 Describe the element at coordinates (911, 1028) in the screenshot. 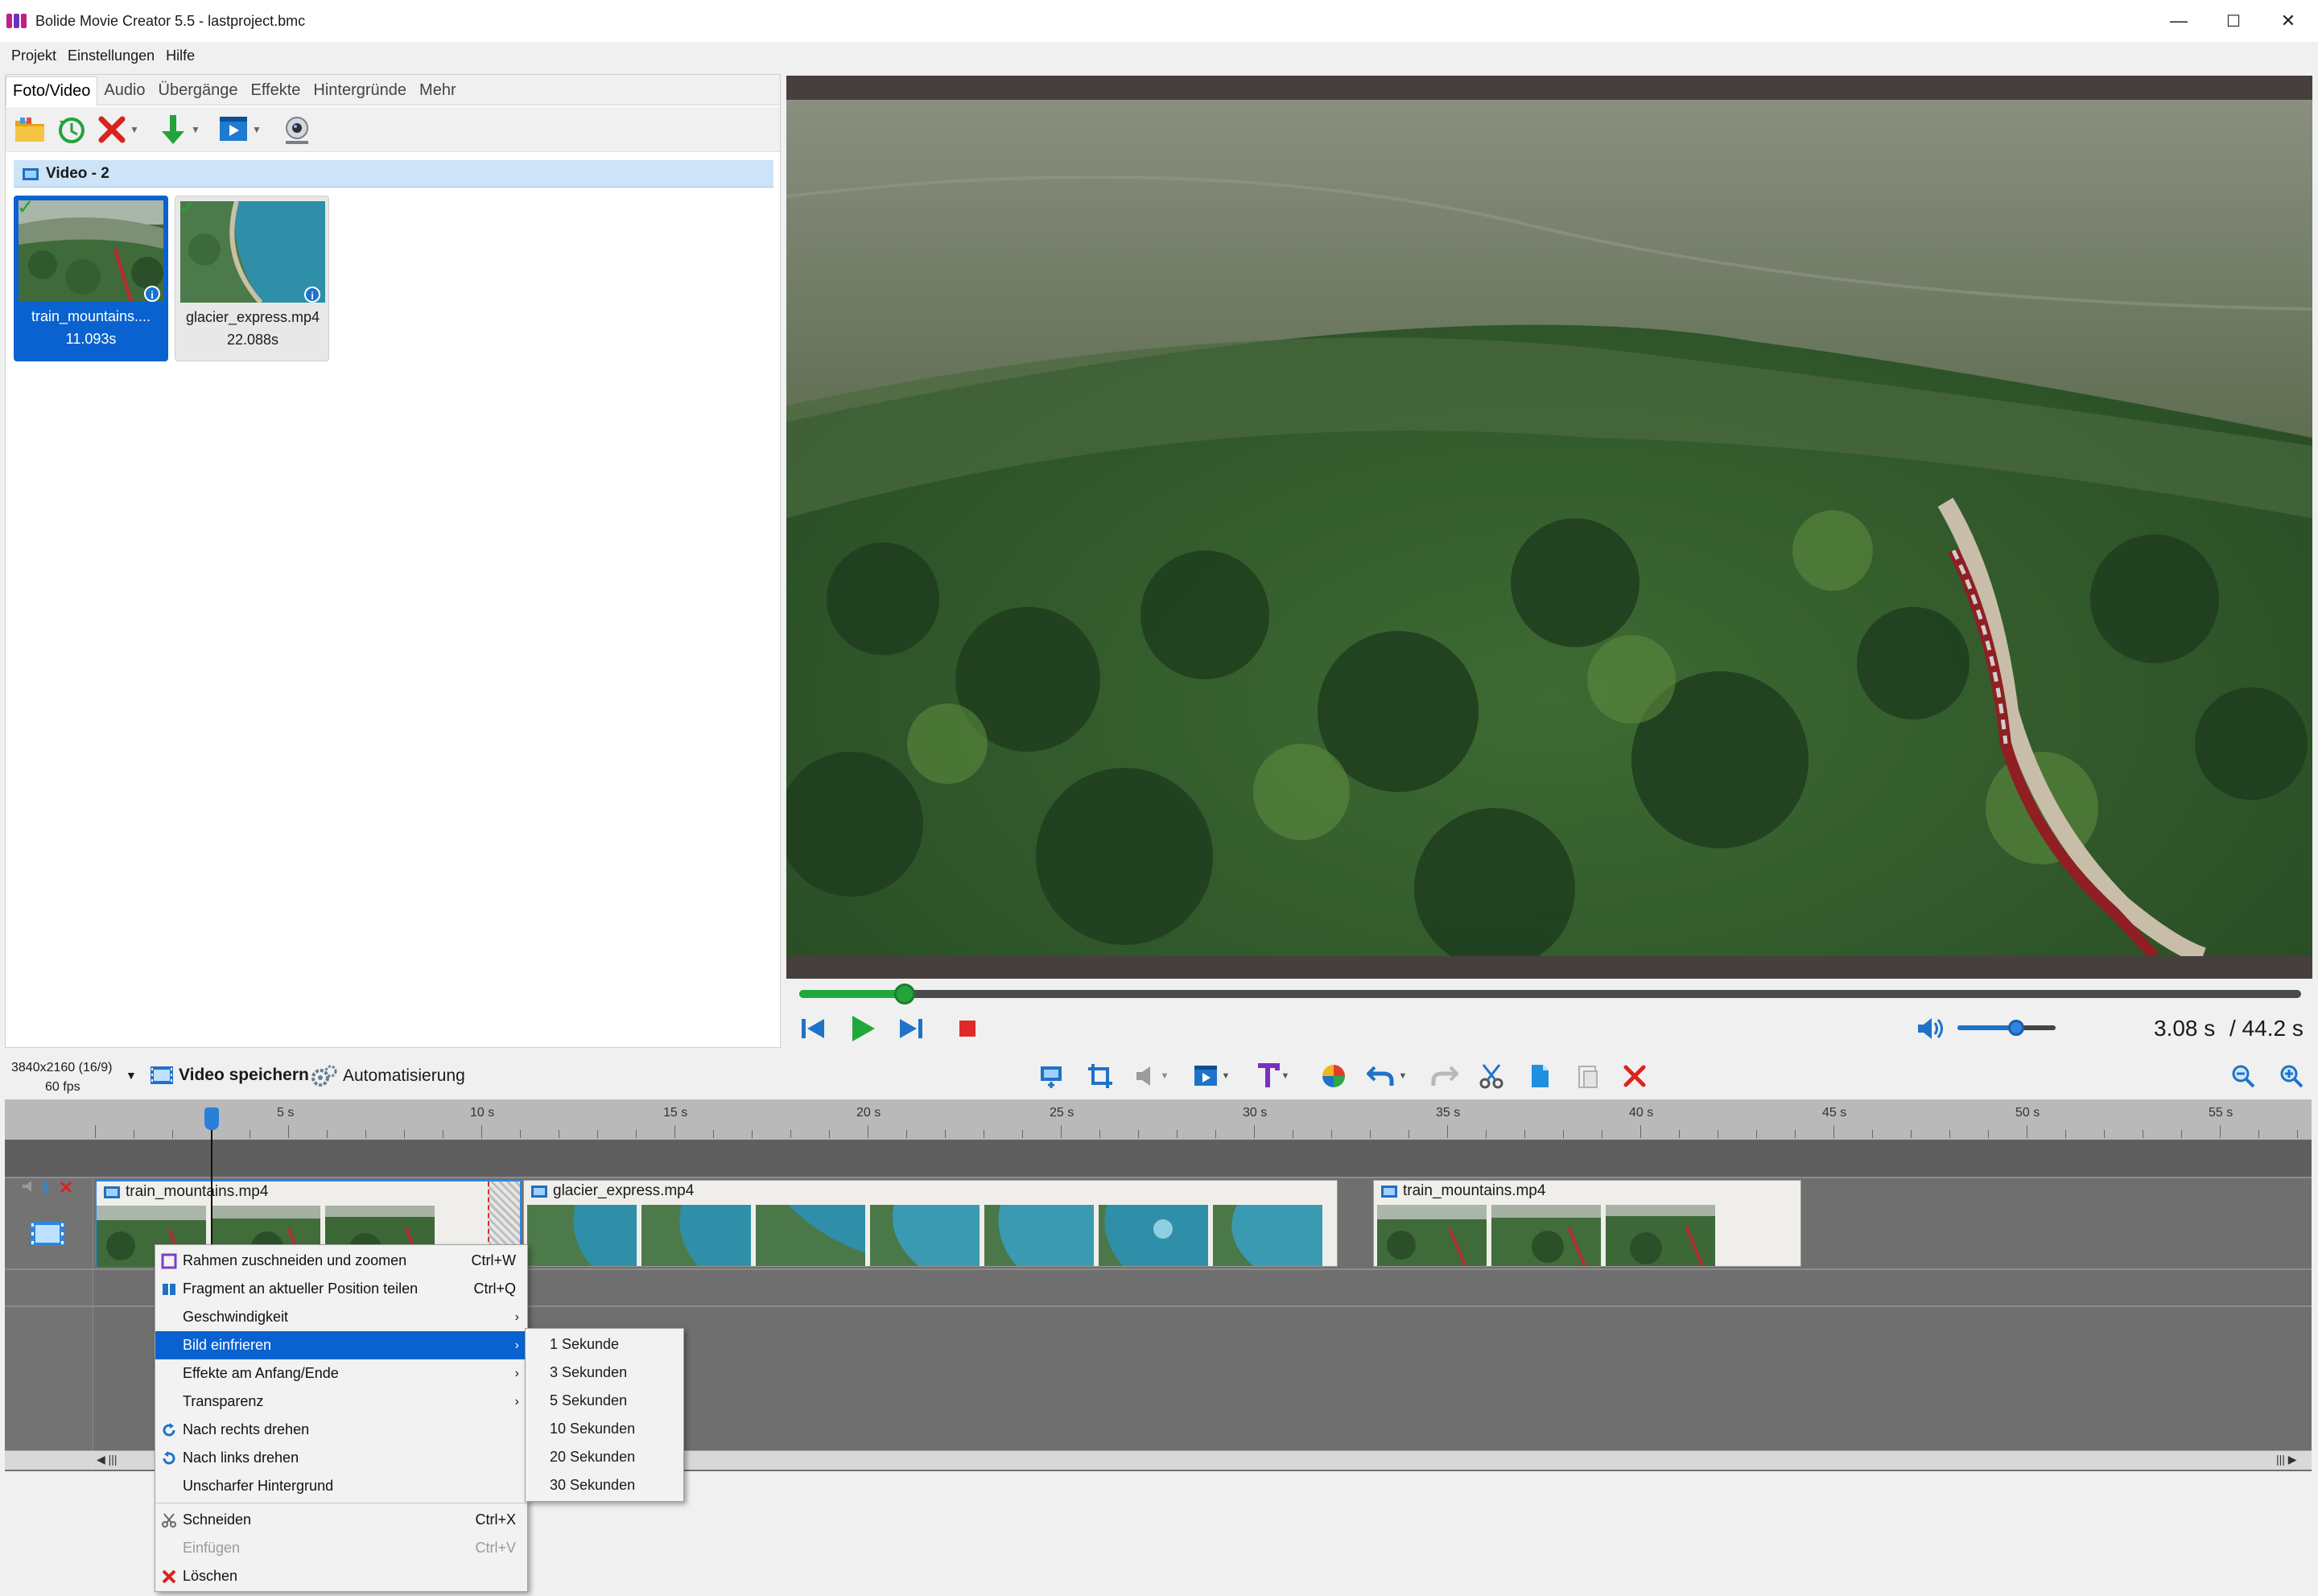

I see `next-frame-icon` at that location.